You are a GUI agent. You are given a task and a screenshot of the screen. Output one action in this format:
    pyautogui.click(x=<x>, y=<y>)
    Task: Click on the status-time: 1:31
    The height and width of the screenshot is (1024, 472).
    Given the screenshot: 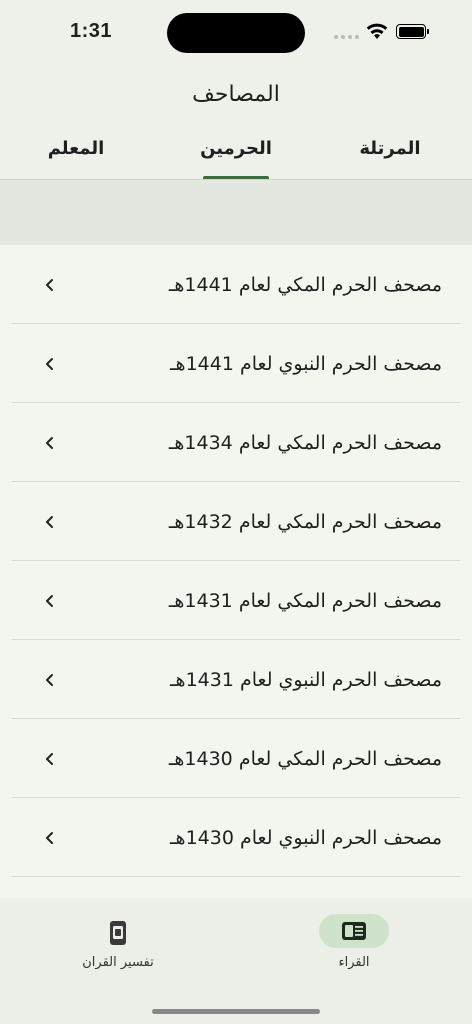 What is the action you would take?
    pyautogui.click(x=91, y=31)
    